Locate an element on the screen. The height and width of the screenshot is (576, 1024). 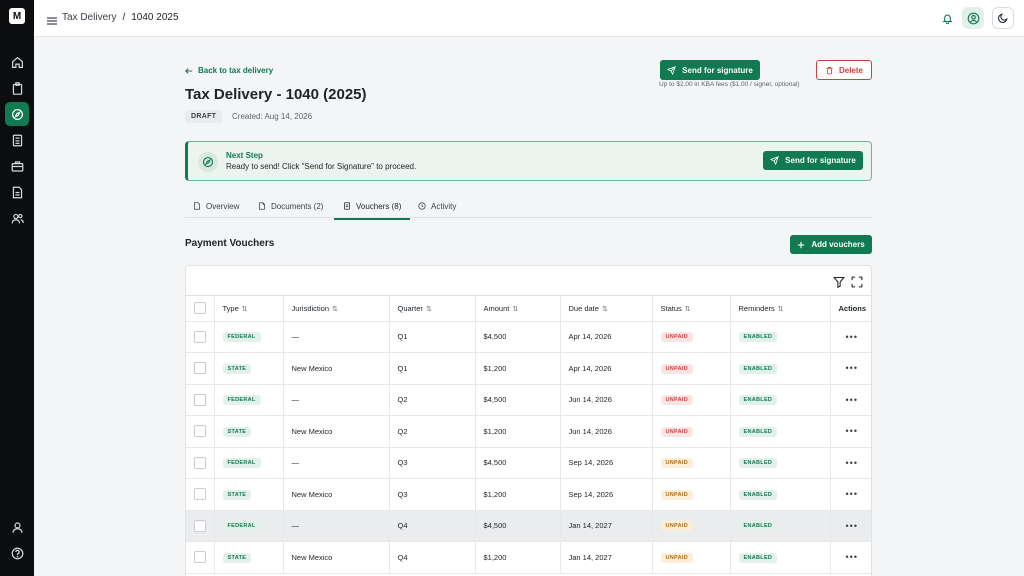
tab-label: Overview is located at coordinates (223, 206).